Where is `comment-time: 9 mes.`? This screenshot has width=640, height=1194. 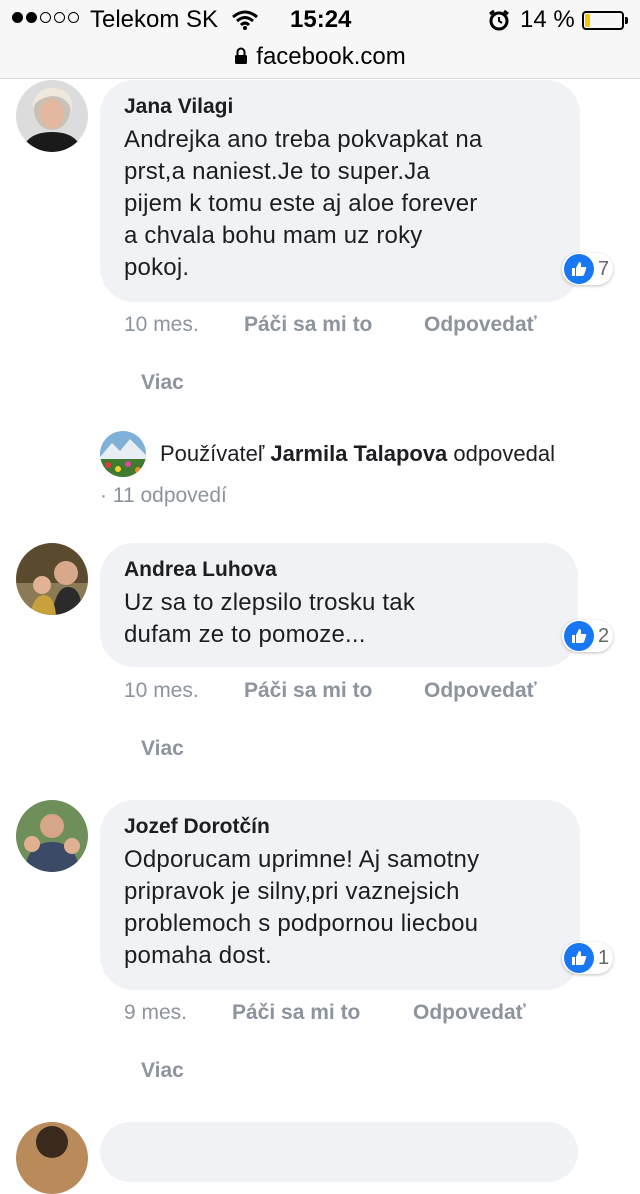
comment-time: 9 mes. is located at coordinates (155, 1013).